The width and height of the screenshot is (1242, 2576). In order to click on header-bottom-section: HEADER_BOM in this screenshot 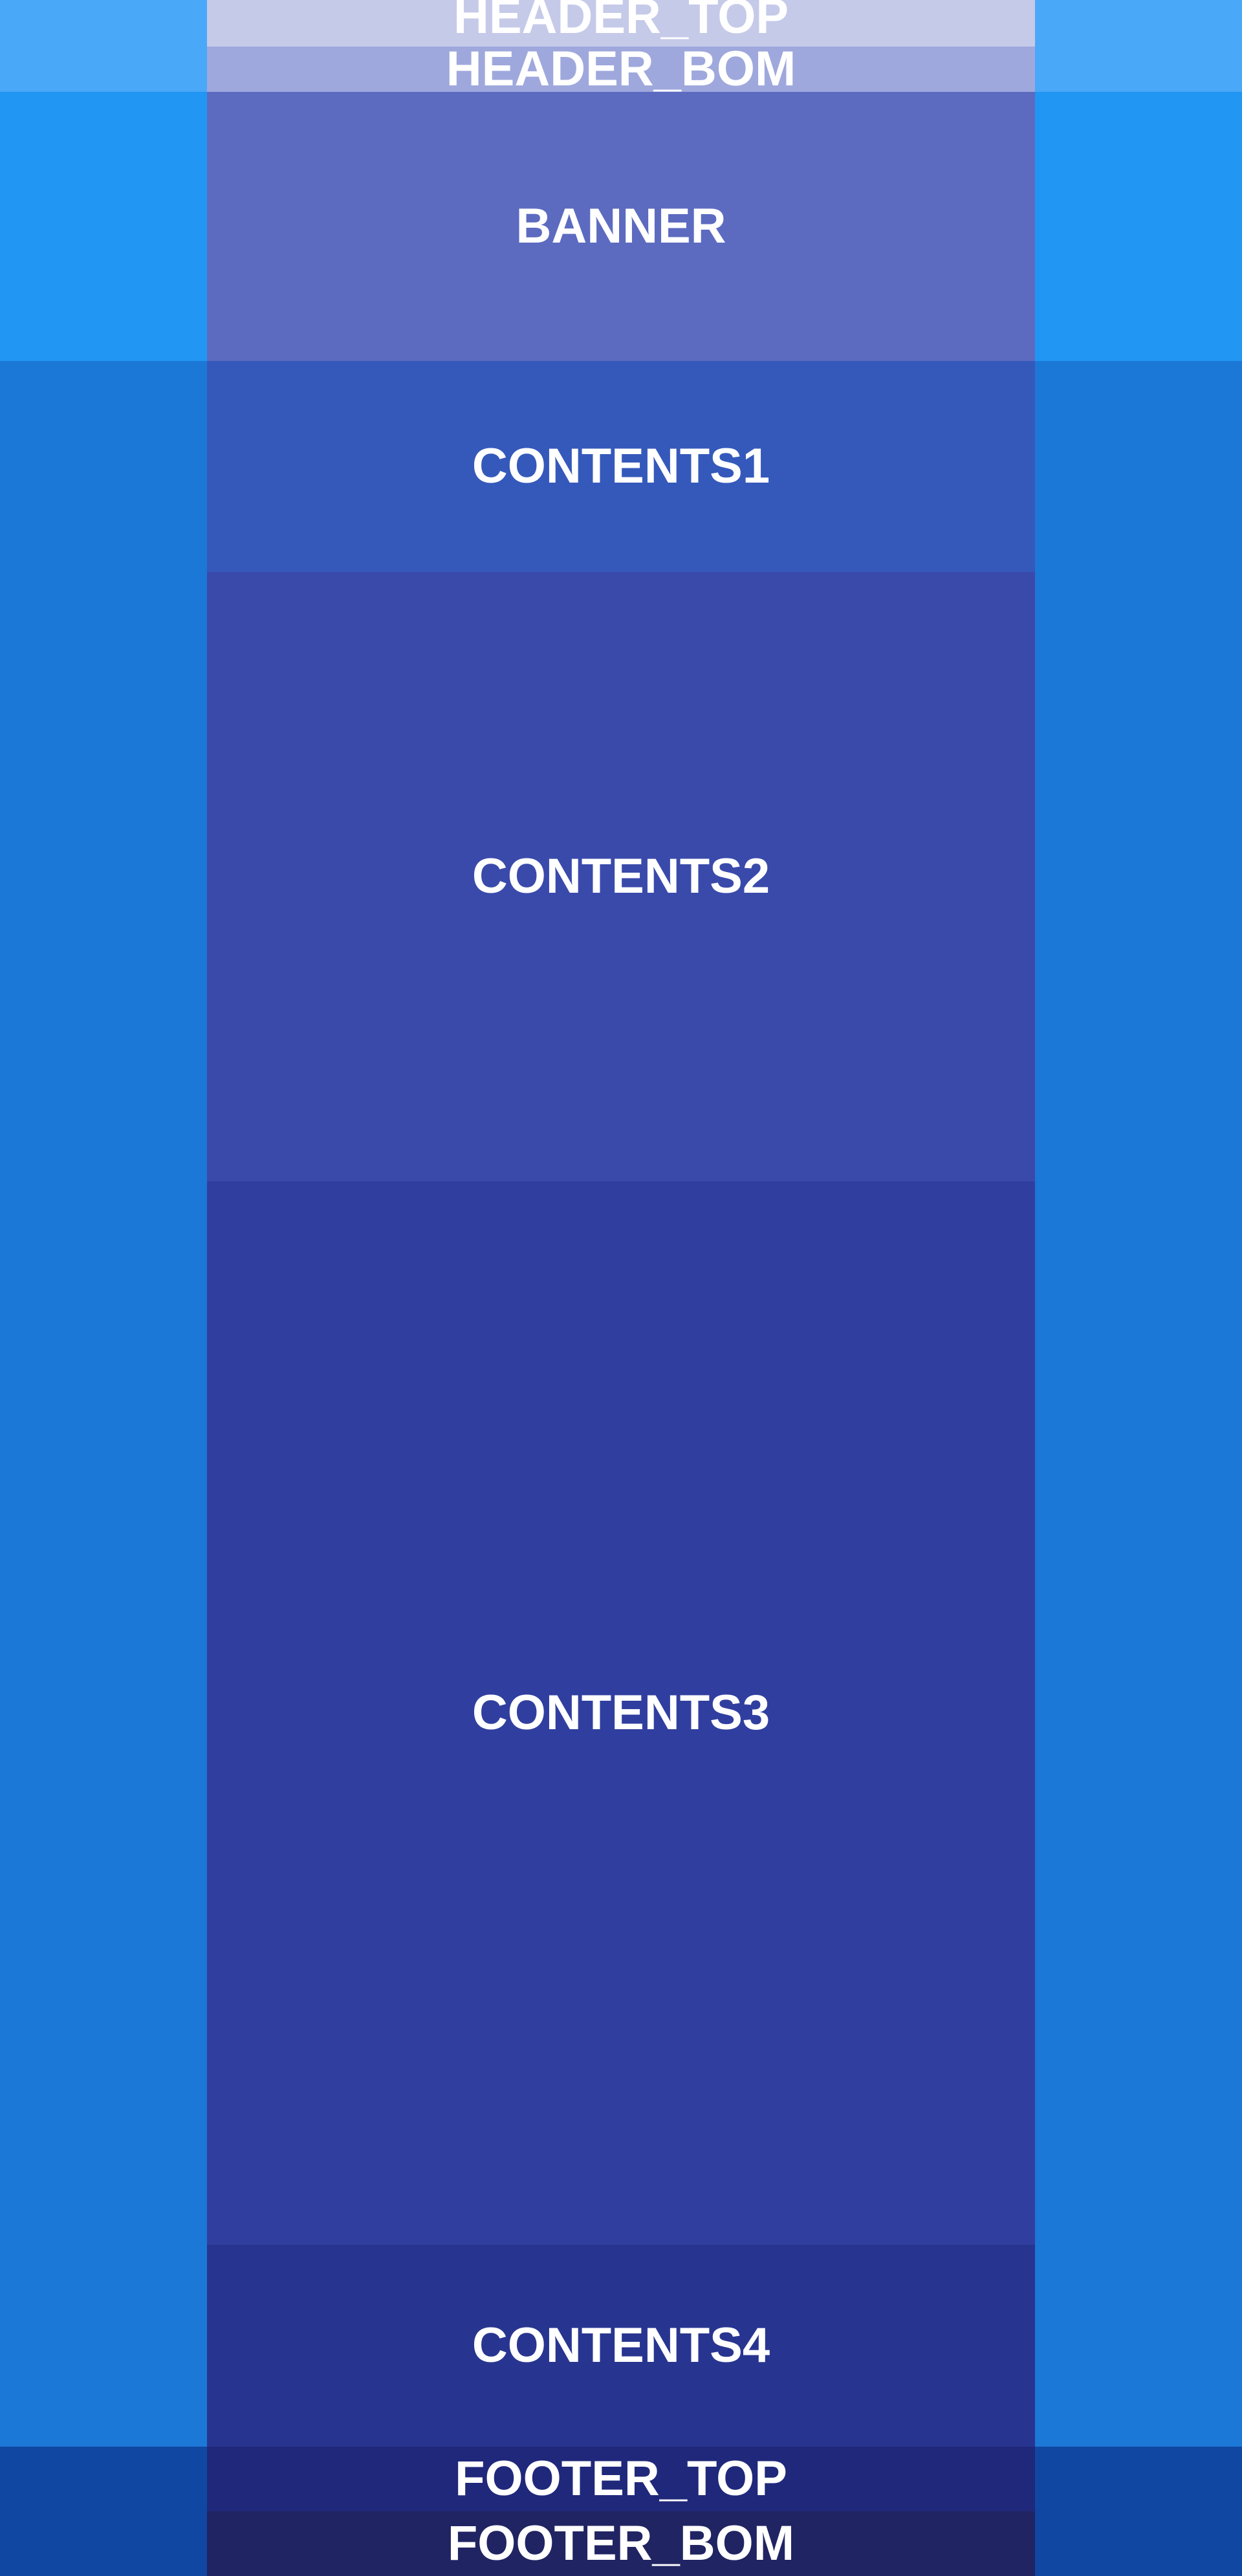, I will do `click(621, 68)`.